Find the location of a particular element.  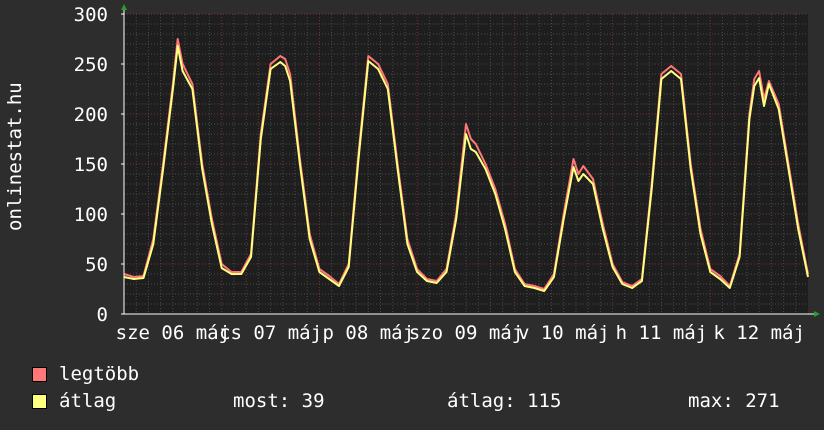

x-tick-label: h 11 máj is located at coordinates (662, 333).